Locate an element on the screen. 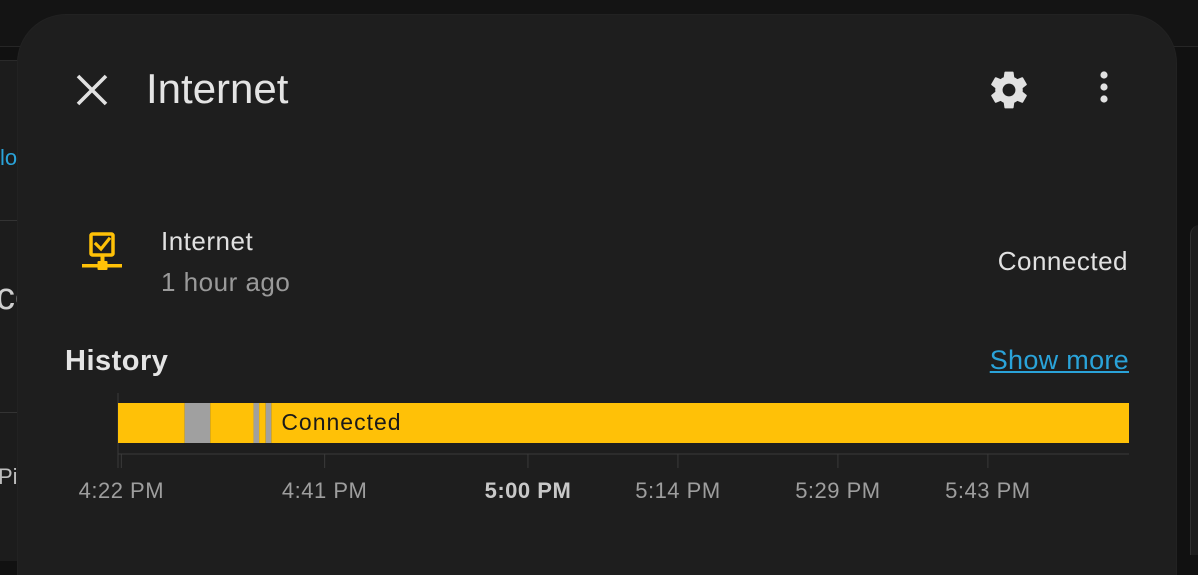 Image resolution: width=1198 pixels, height=575 pixels. timeline-tick-label: 5:29 PM is located at coordinates (837, 490).